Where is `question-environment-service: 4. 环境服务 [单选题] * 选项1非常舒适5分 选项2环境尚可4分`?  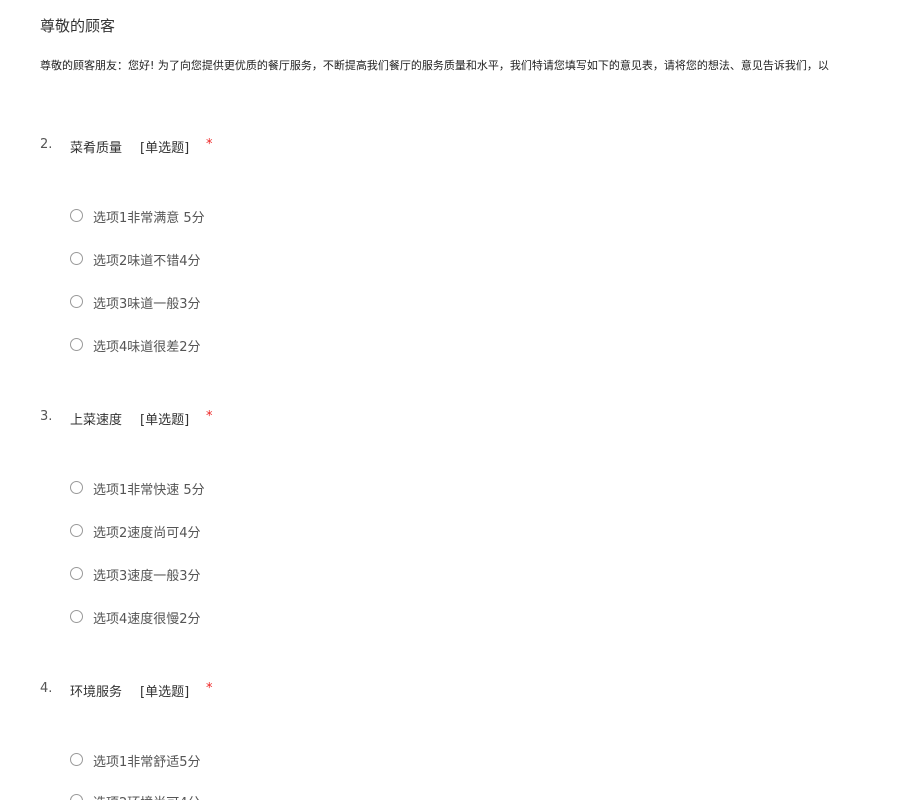 question-environment-service: 4. 环境服务 [单选题] * 选项1非常舒适5分 选项2环境尚可4分 is located at coordinates (450, 740).